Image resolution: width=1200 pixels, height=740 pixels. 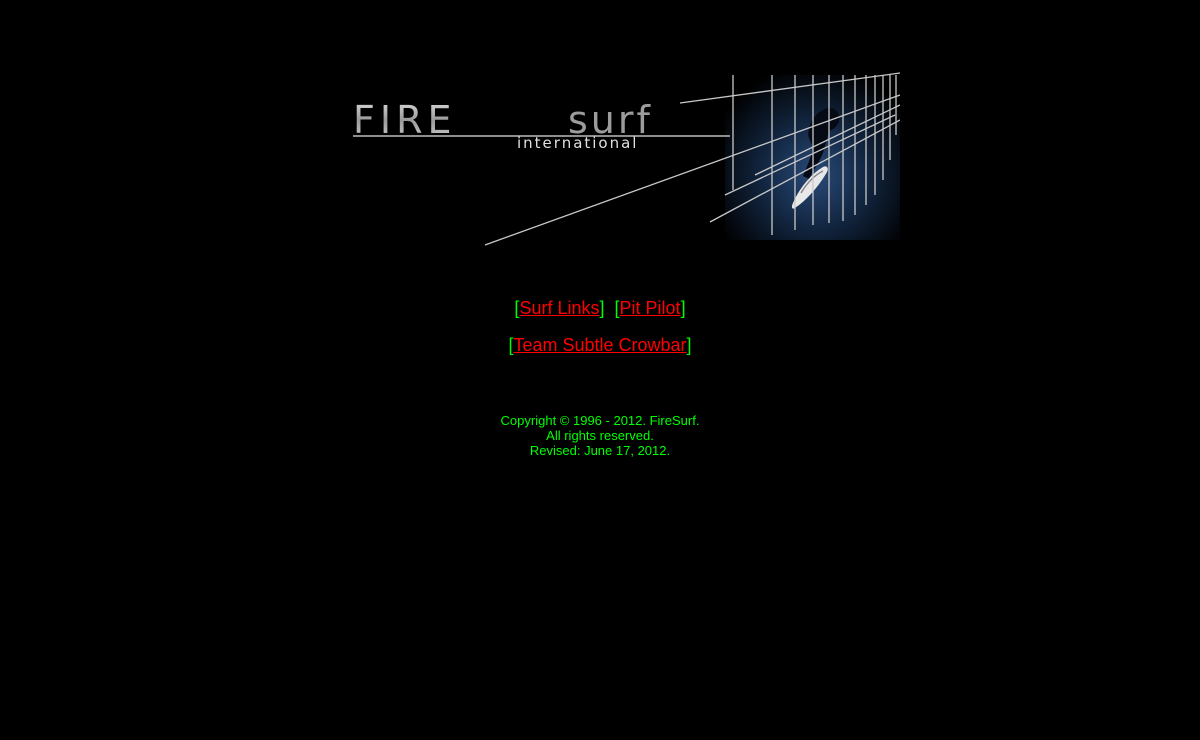 I want to click on firesurf-banner-graphic: FIRE surf international, so click(x=626, y=159).